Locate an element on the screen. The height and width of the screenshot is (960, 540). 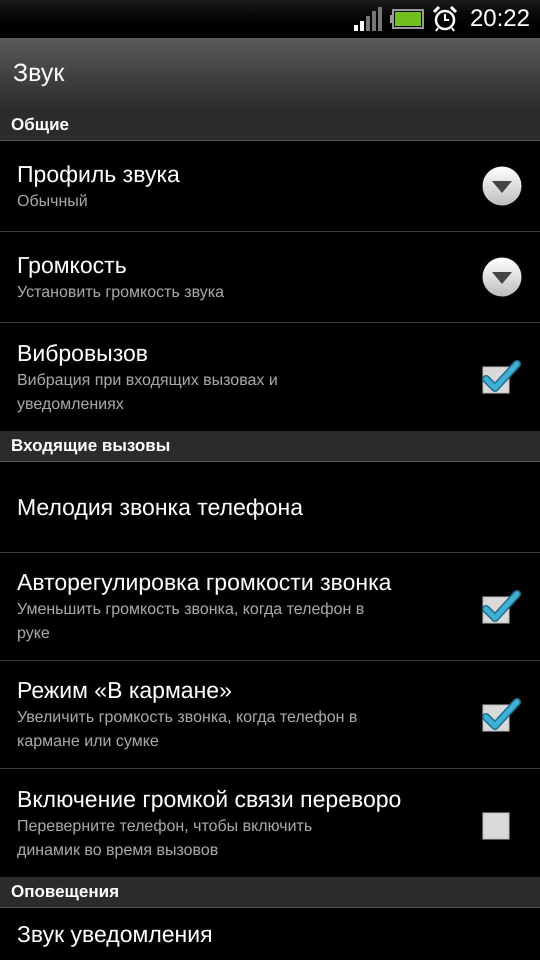
setting-title: Авторегулировка громкости звонка is located at coordinates (204, 582).